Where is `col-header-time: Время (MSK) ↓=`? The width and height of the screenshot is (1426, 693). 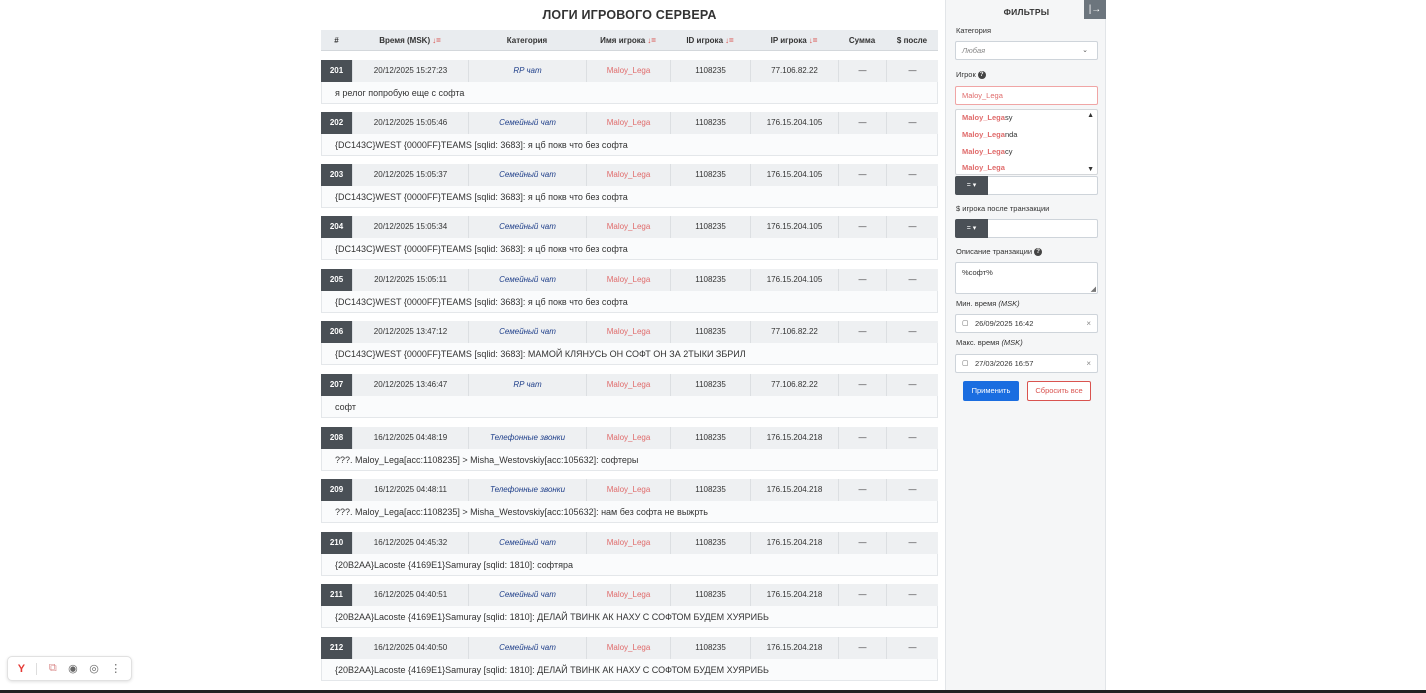
col-header-time: Время (MSK) ↓= is located at coordinates (410, 40).